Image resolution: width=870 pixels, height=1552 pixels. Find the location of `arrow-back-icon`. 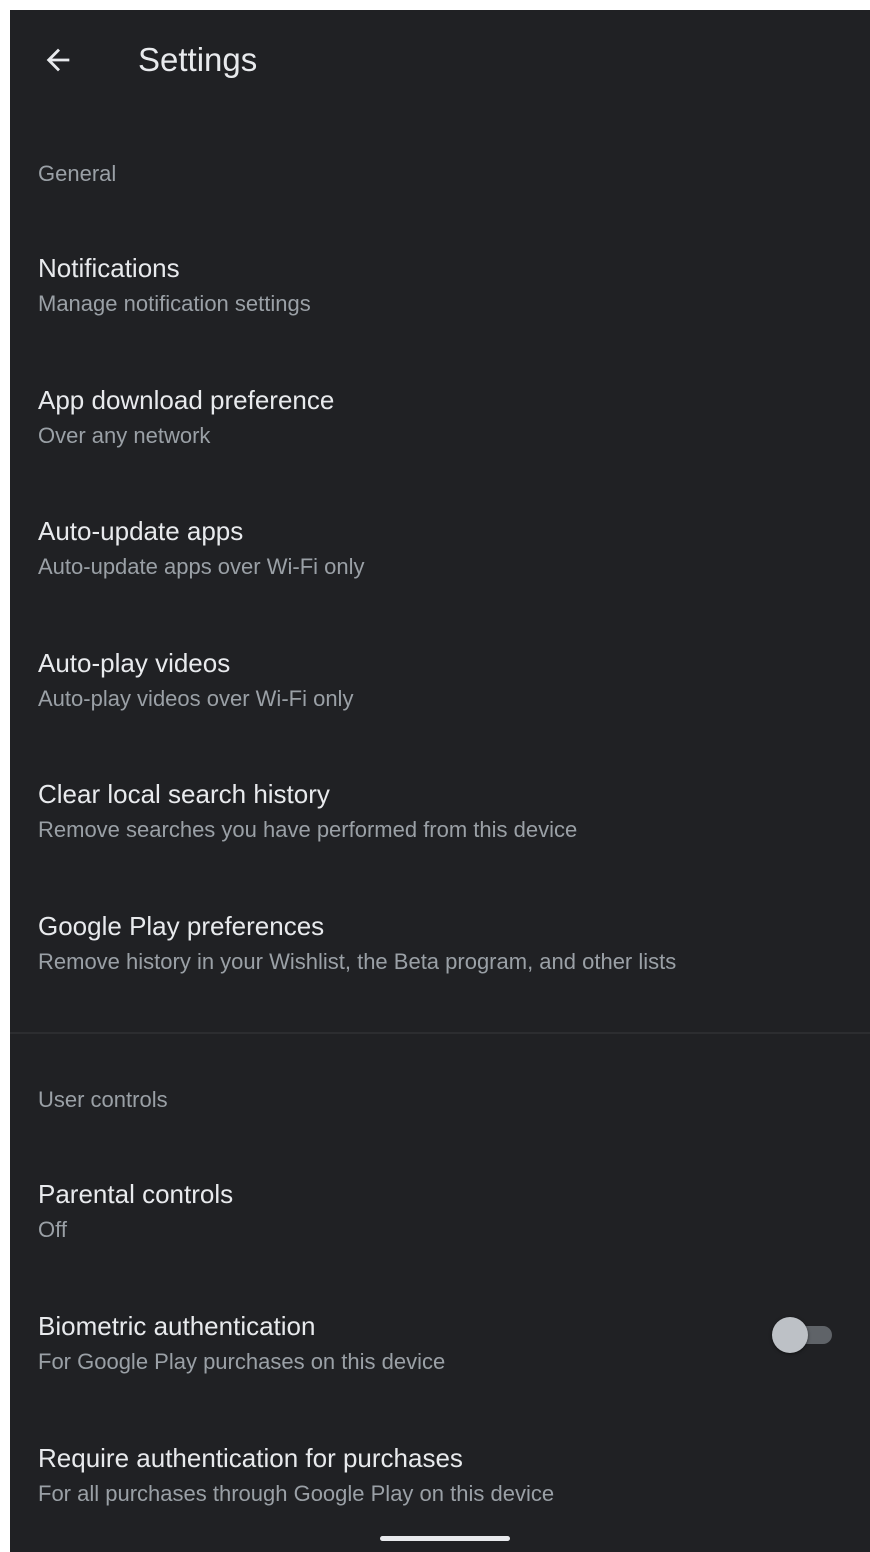

arrow-back-icon is located at coordinates (58, 60).